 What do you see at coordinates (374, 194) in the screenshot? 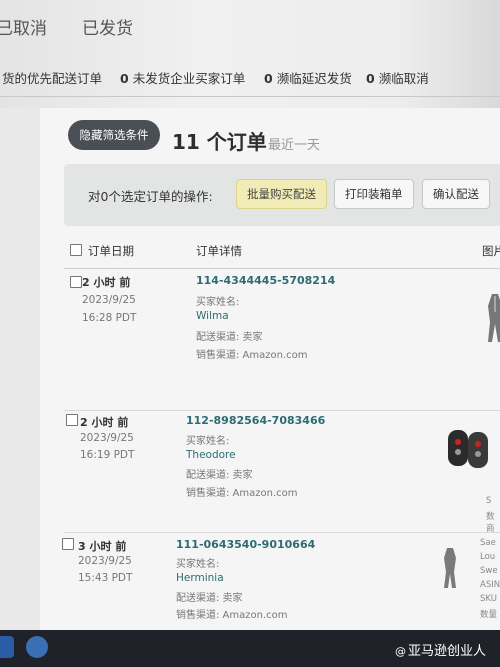
I see `print-packing-slip-button: 打印装箱单` at bounding box center [374, 194].